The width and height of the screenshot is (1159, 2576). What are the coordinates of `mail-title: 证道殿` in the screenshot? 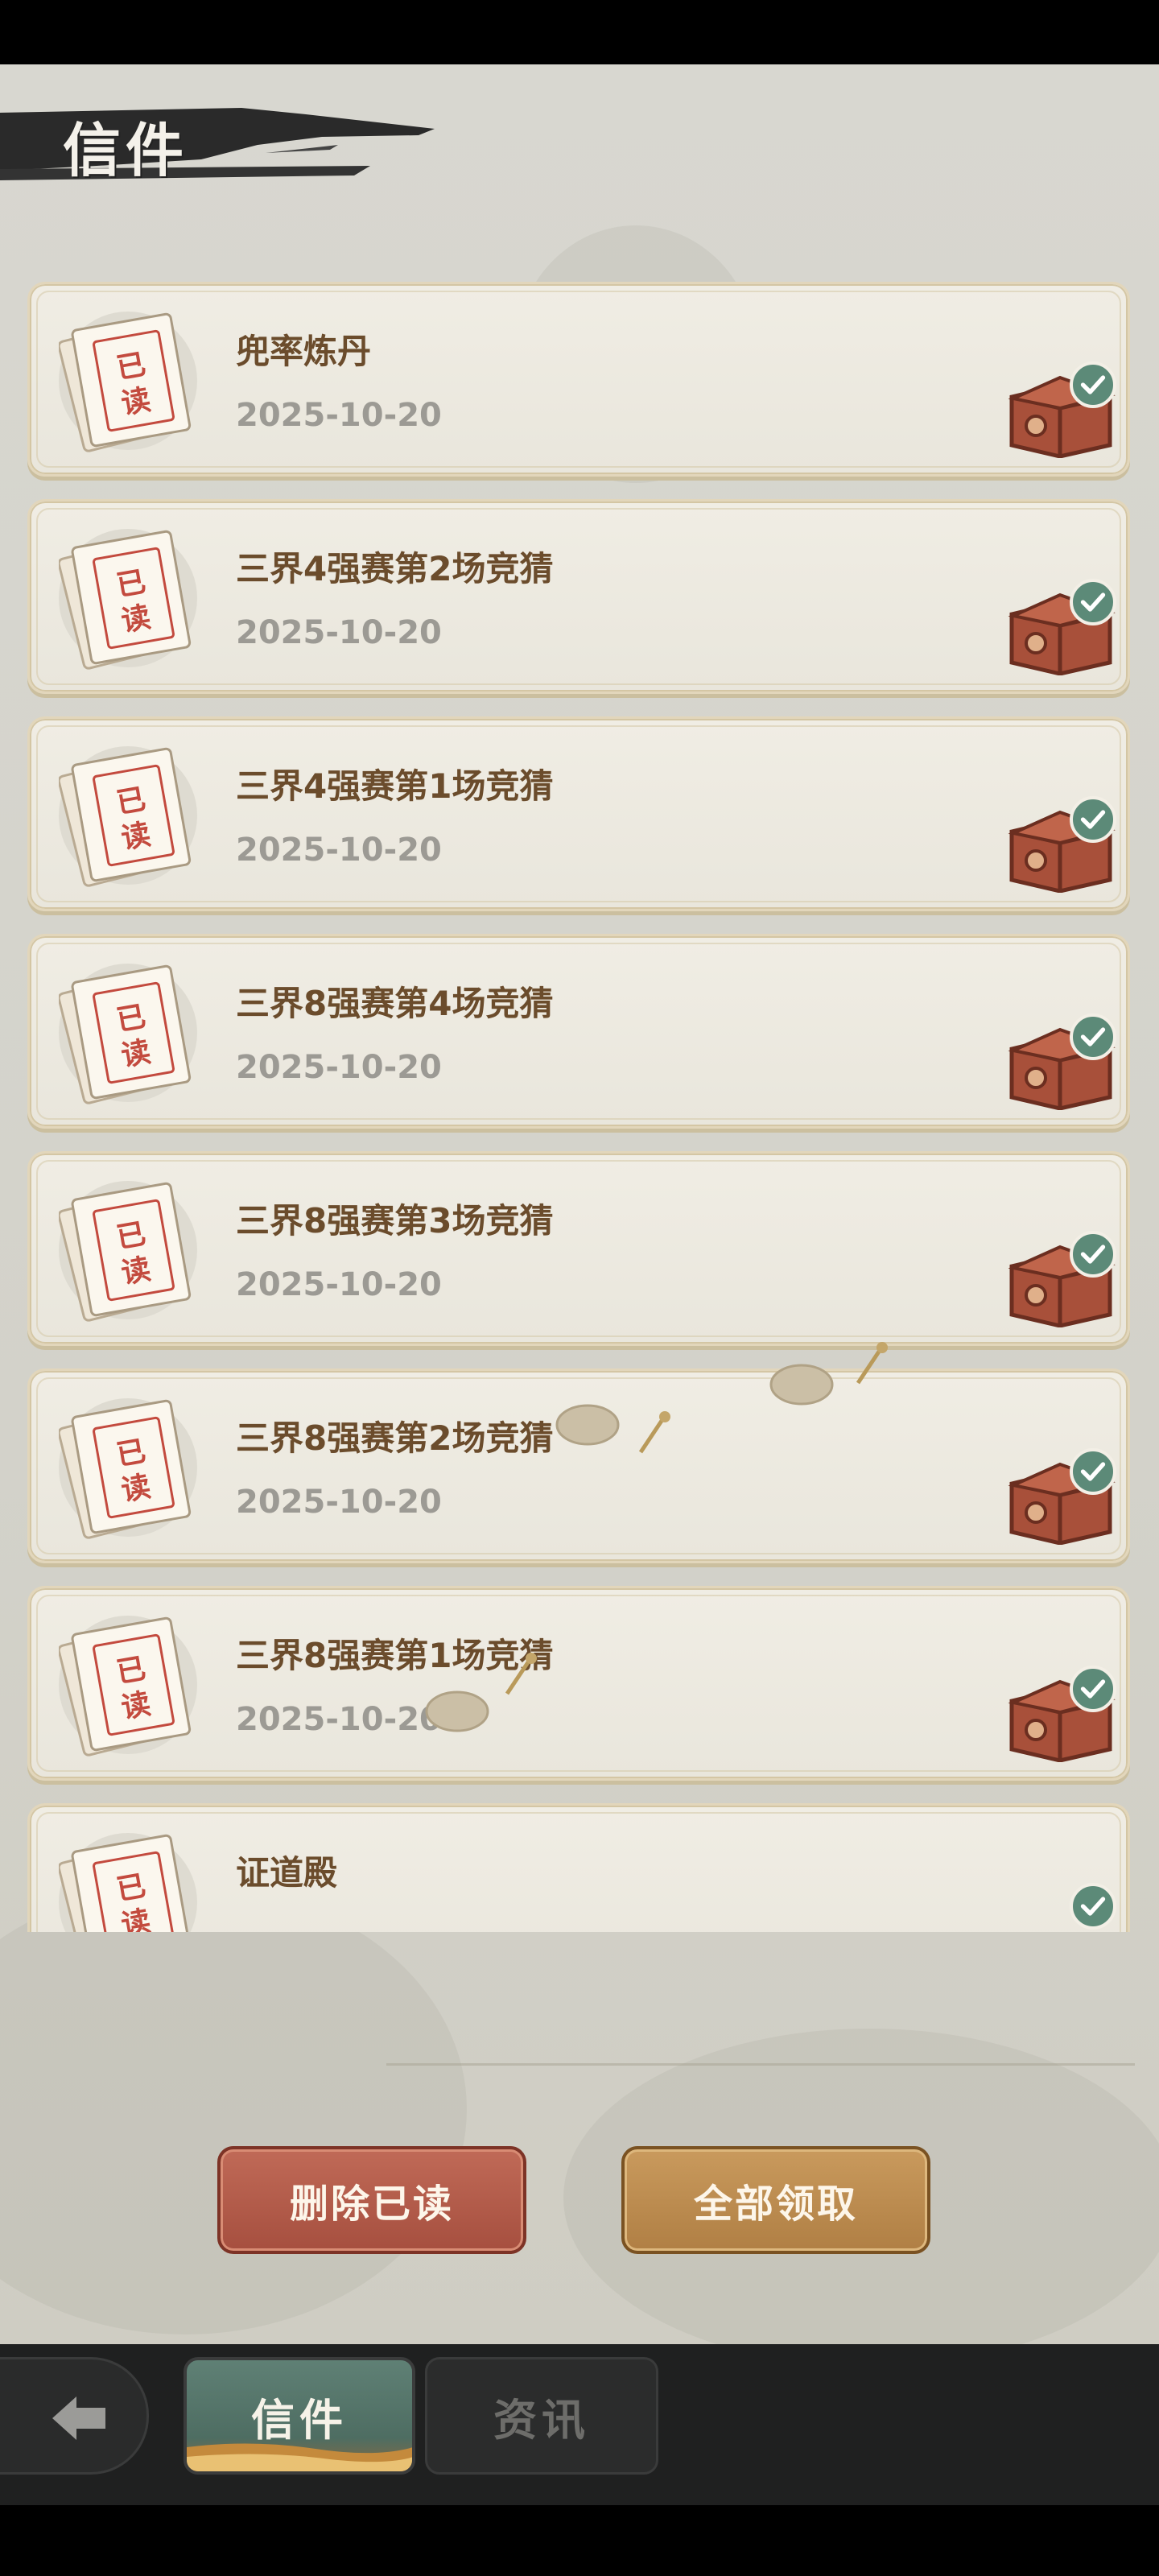 It's located at (287, 1873).